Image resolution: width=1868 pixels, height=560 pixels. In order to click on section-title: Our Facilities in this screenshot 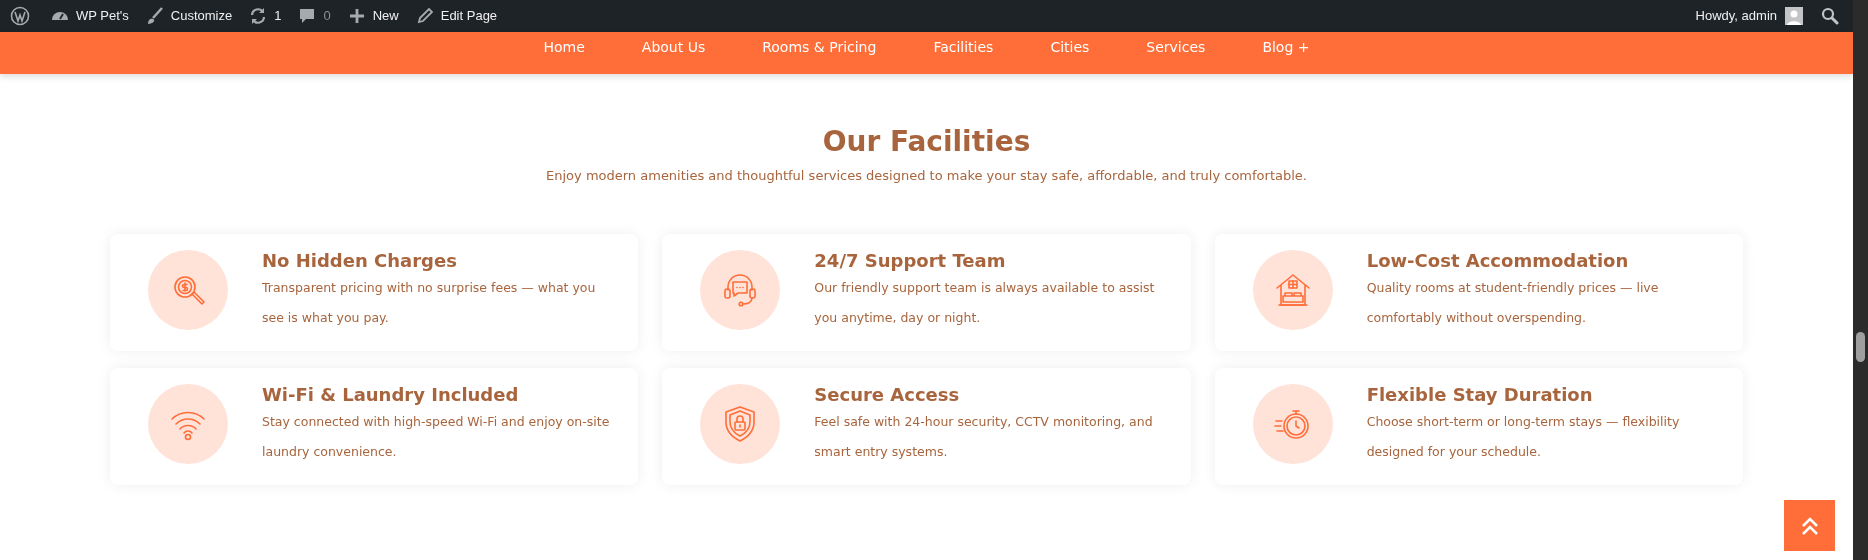, I will do `click(926, 142)`.